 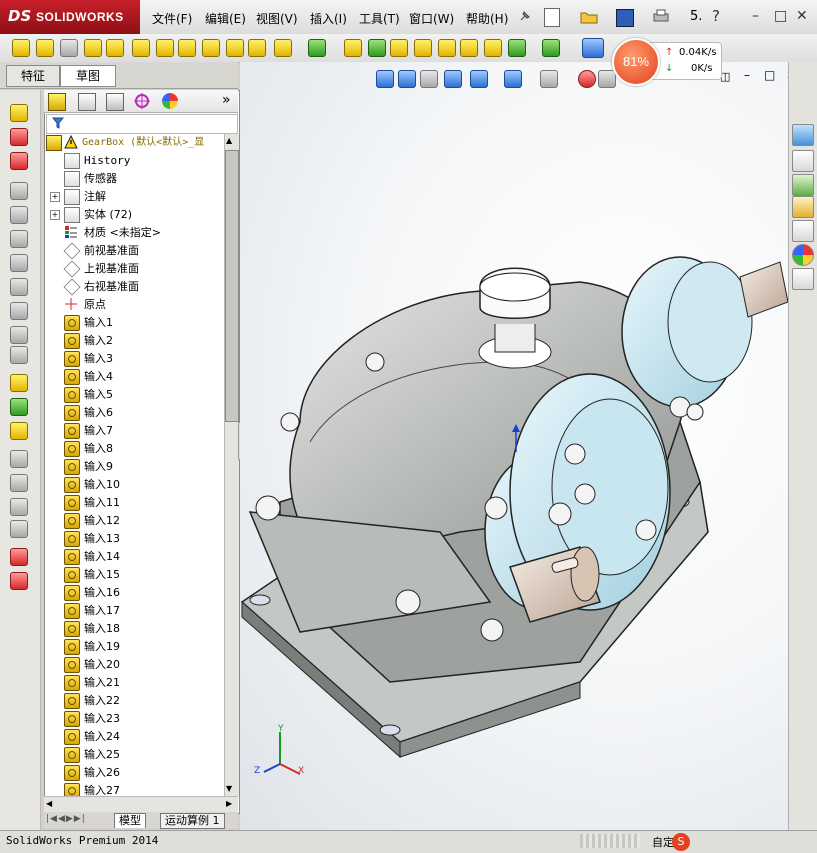 I want to click on tree-item: 输入3, so click(x=134, y=359).